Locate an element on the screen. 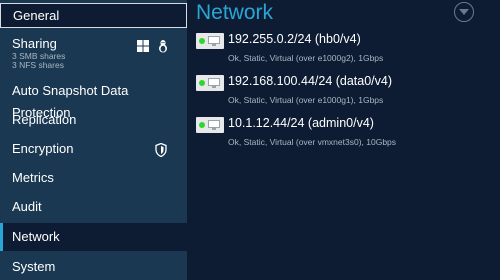  chevron-down-icon is located at coordinates (464, 12).